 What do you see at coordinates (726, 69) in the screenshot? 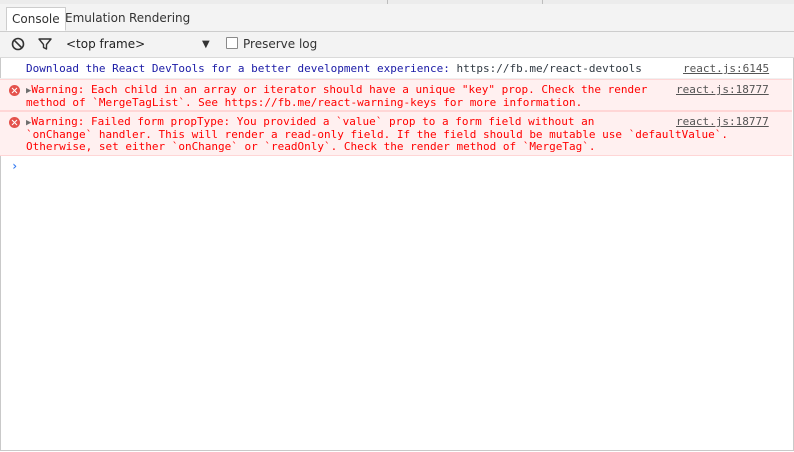
I see `source-link: react.js:6145` at bounding box center [726, 69].